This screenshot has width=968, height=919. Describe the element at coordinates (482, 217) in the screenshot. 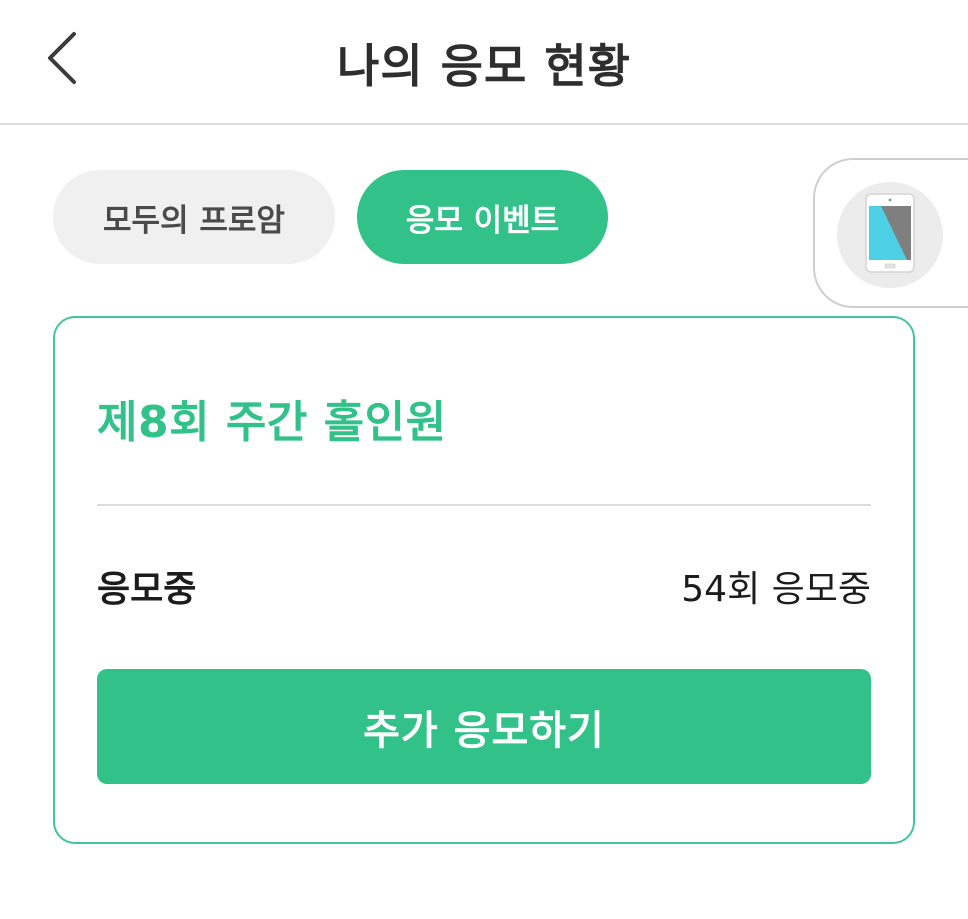

I see `tab-entry-event: 응모 이벤트` at that location.